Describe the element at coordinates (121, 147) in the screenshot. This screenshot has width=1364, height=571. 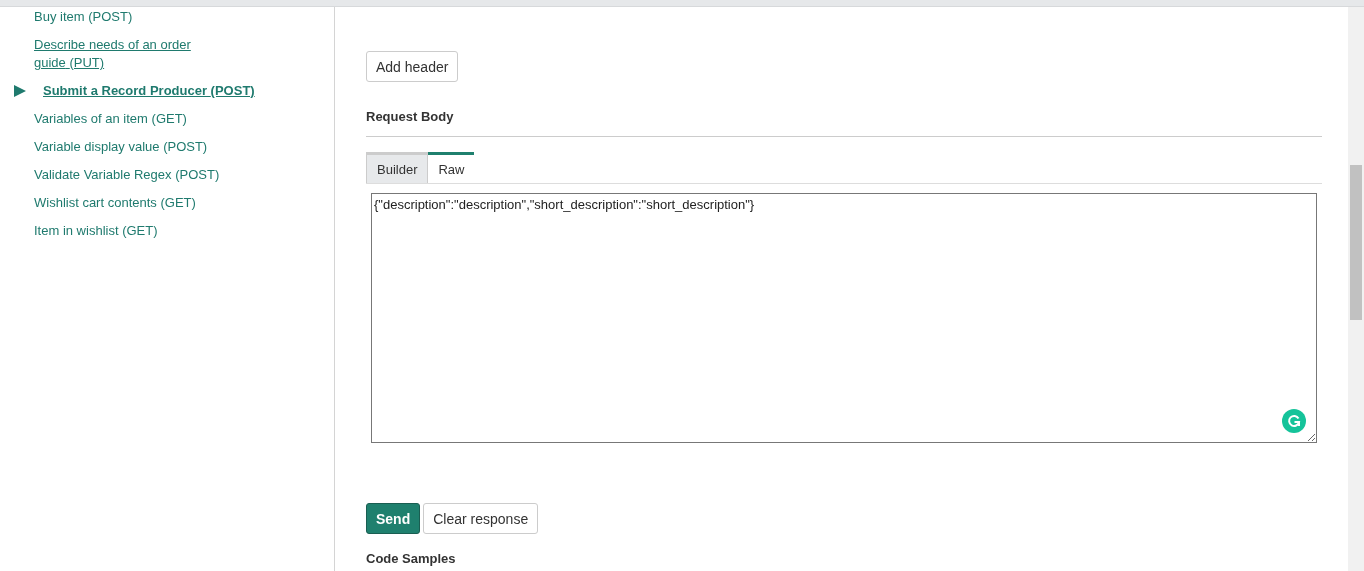
I see `sidebar-link: Variable display value (POST)` at that location.